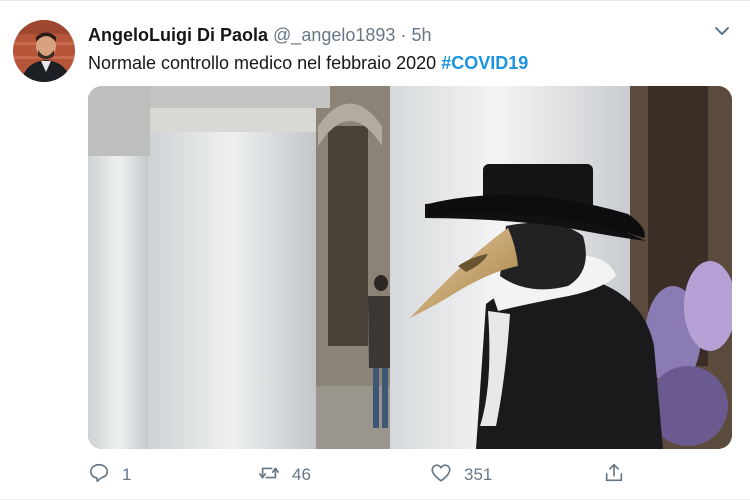 This screenshot has height=500, width=750. Describe the element at coordinates (99, 475) in the screenshot. I see `reply-icon` at that location.